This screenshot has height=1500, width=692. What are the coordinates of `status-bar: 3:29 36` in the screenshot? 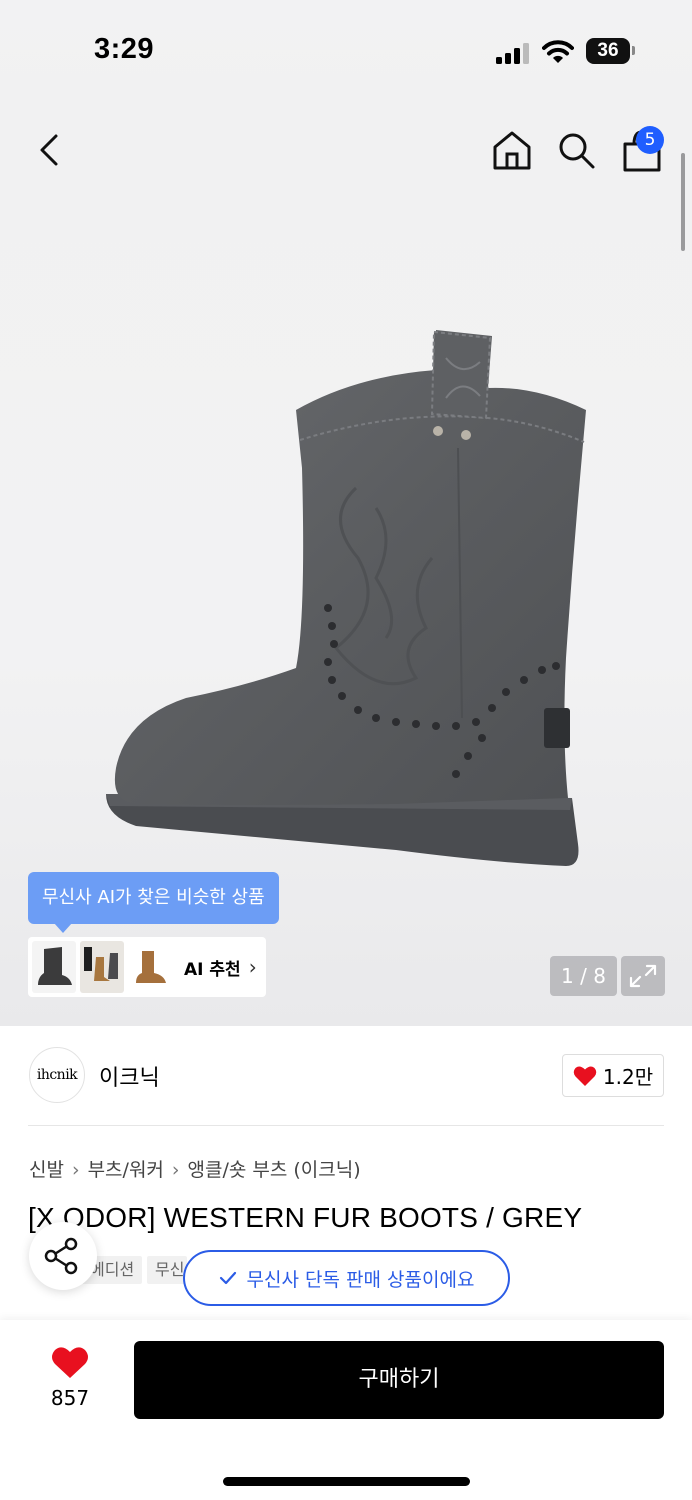 It's located at (346, 50).